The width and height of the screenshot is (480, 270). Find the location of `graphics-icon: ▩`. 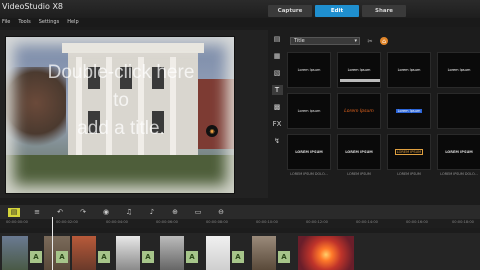

graphics-icon: ▩ is located at coordinates (277, 107).